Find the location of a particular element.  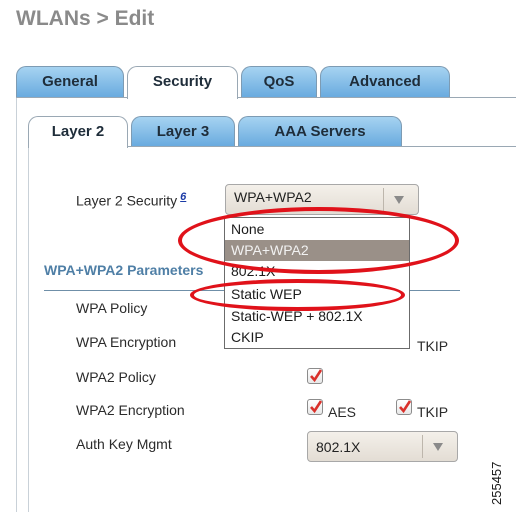

dropdown-option-ckip: CKIP is located at coordinates (317, 337).